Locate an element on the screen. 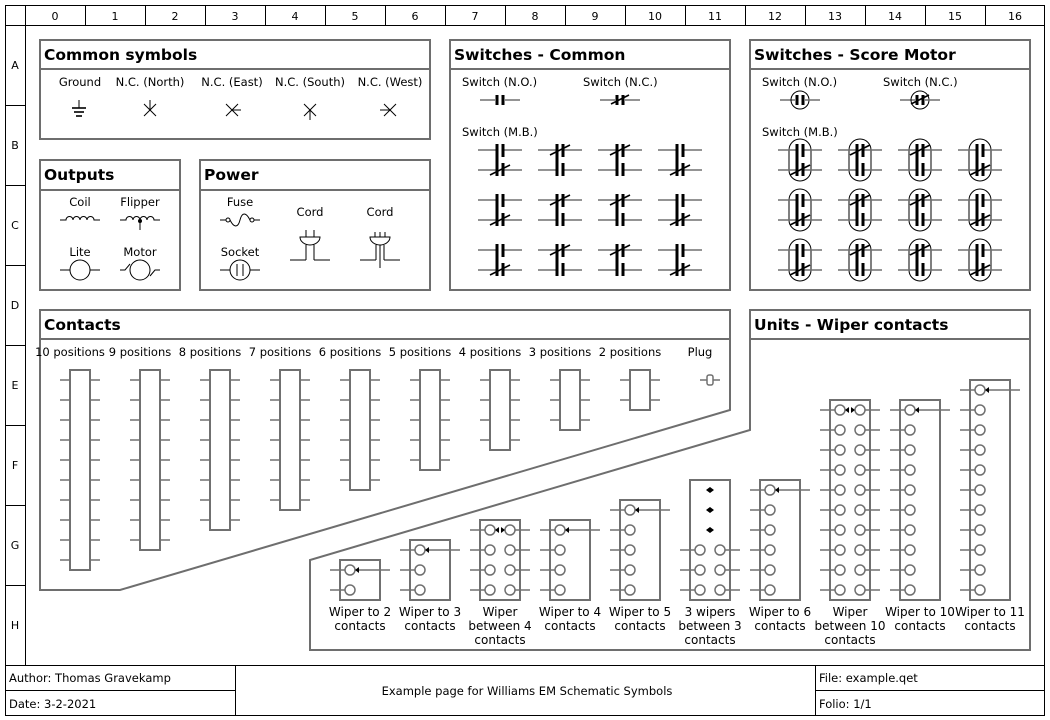  column-header: 3 is located at coordinates (235, 16).